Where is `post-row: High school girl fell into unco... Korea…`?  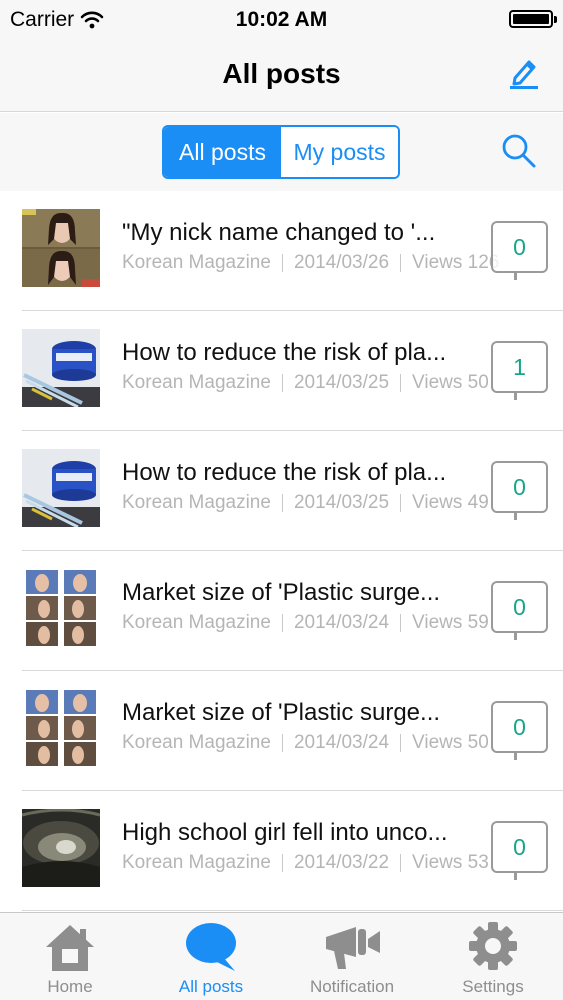 post-row: High school girl fell into unco... Korea… is located at coordinates (281, 851).